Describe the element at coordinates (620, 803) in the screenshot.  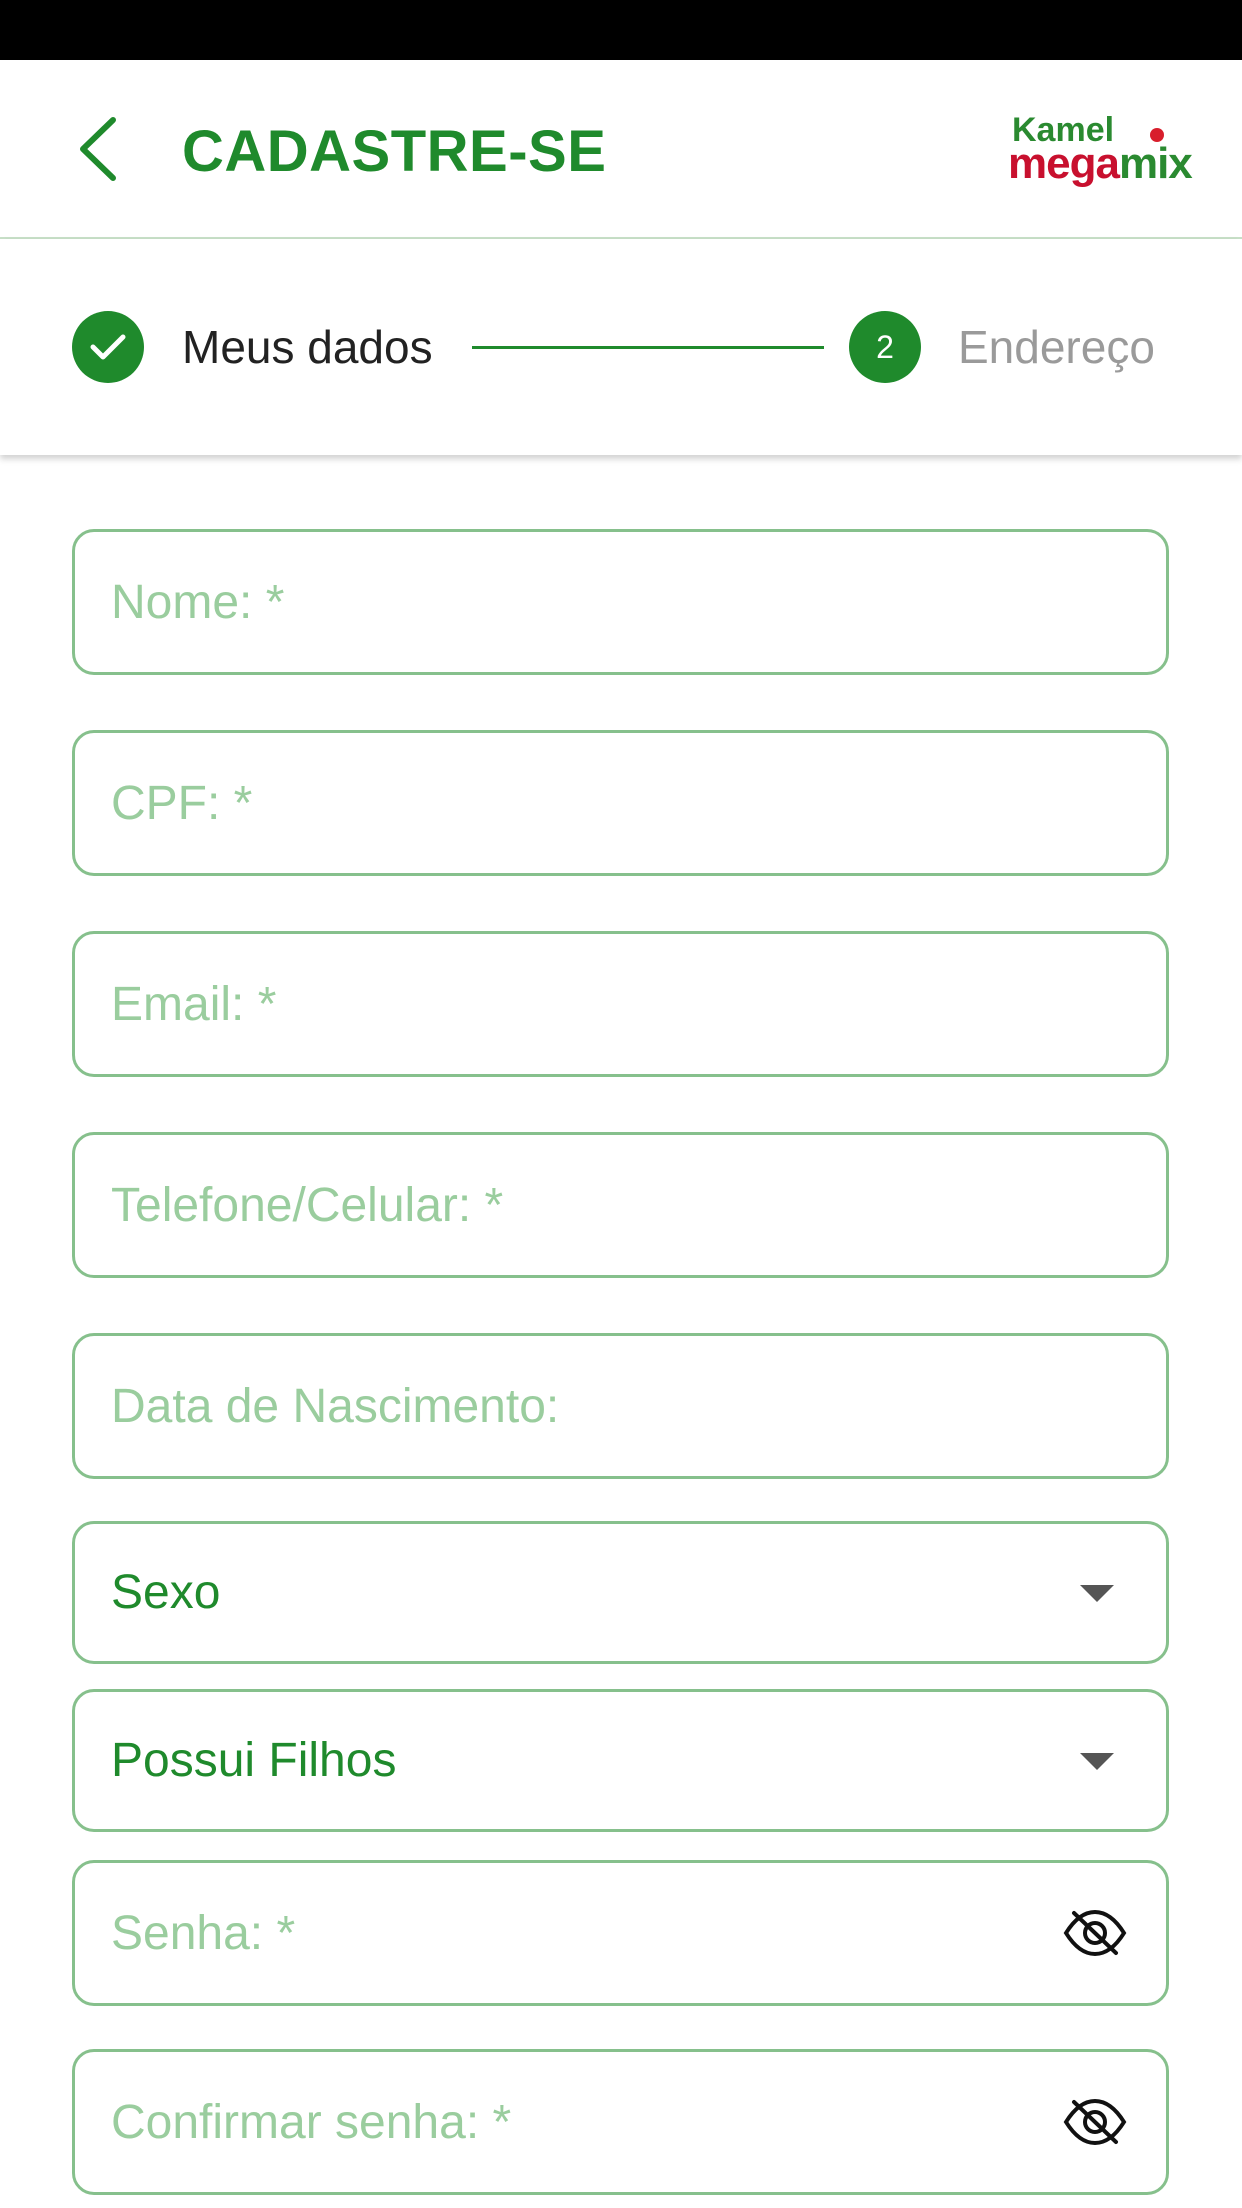
I see `cpf-field: CPF: *` at that location.